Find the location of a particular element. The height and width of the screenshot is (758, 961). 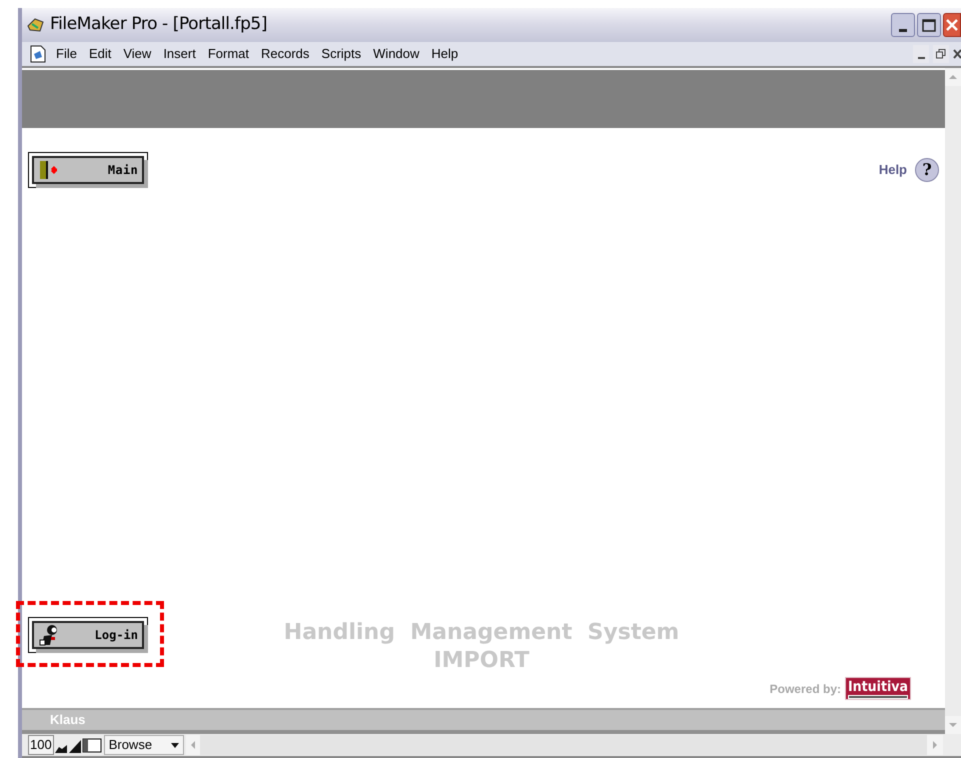

close-button is located at coordinates (952, 25).